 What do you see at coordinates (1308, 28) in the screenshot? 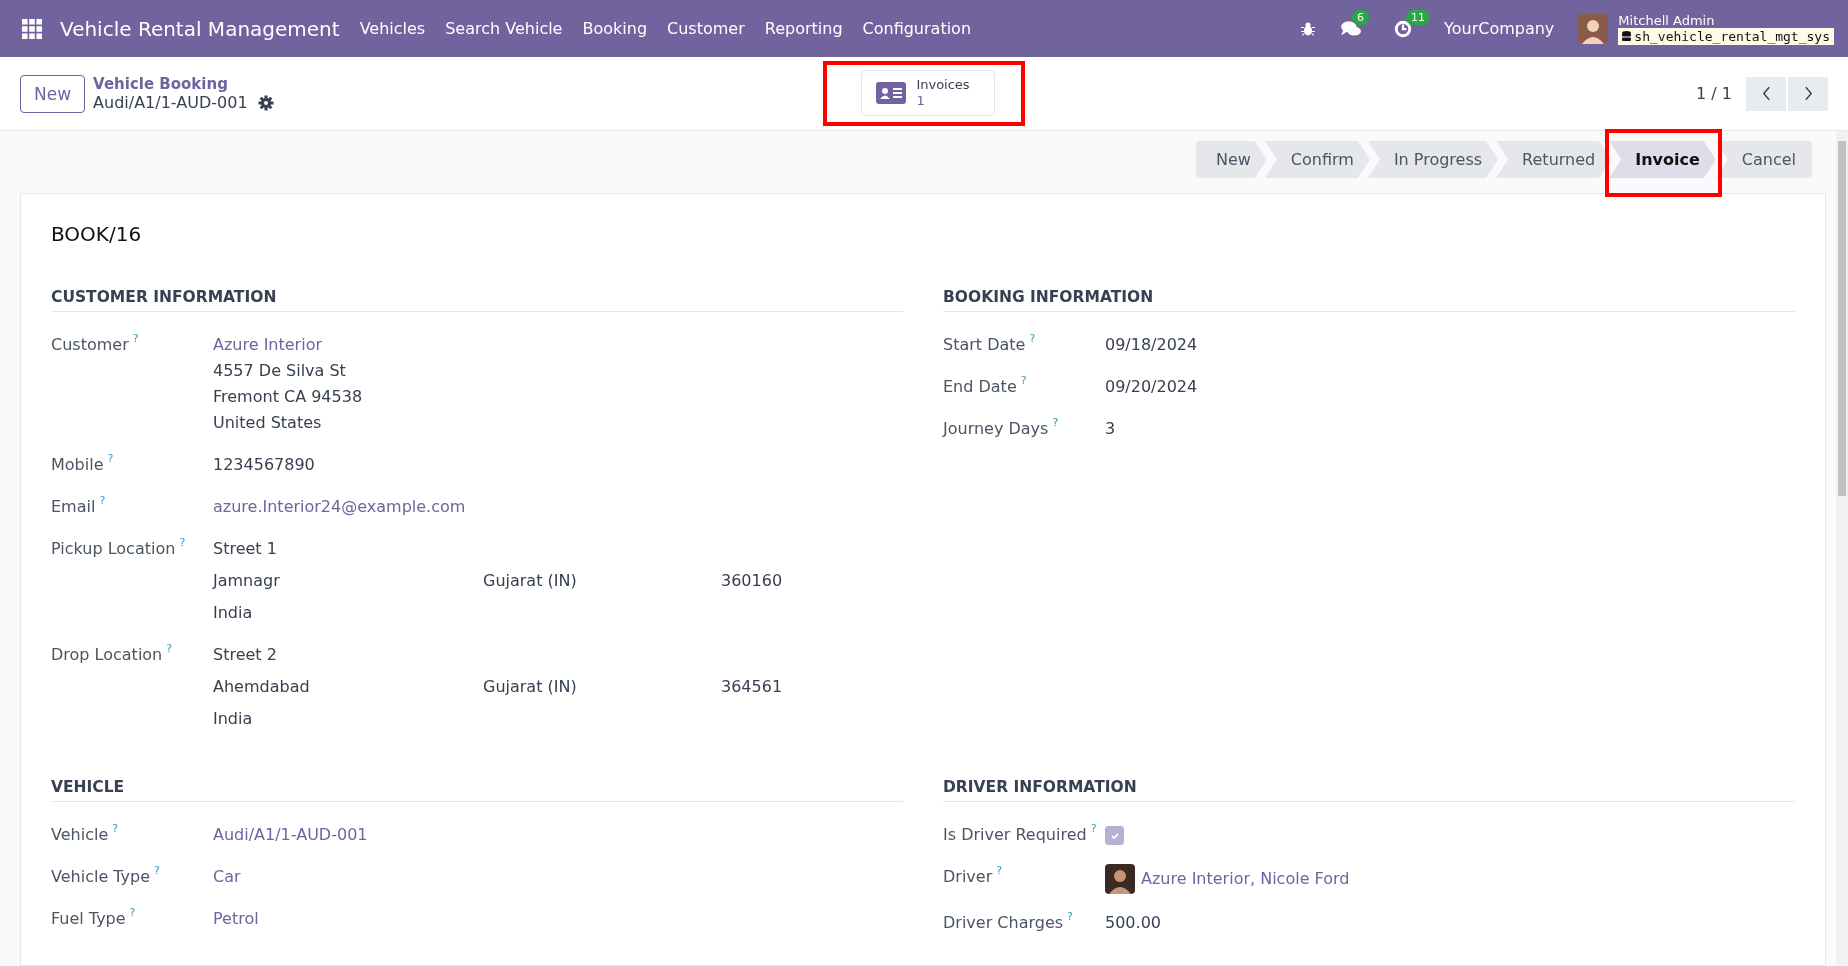
I see `bug-icon` at bounding box center [1308, 28].